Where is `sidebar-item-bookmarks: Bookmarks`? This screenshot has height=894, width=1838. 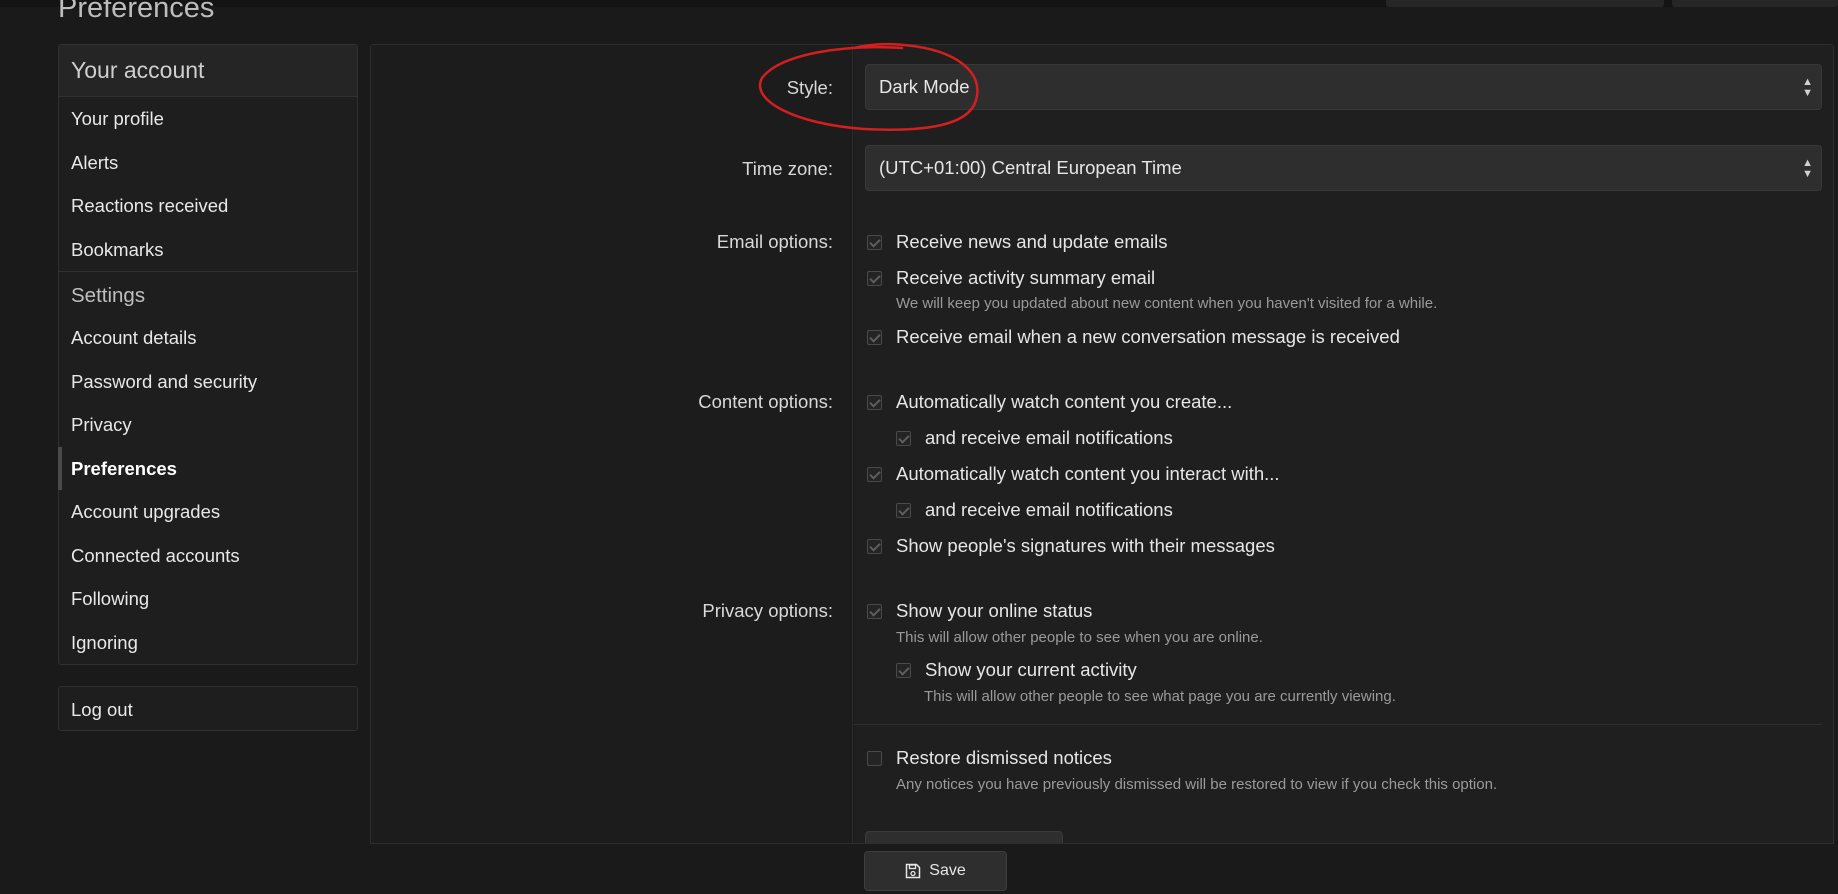 sidebar-item-bookmarks: Bookmarks is located at coordinates (208, 250).